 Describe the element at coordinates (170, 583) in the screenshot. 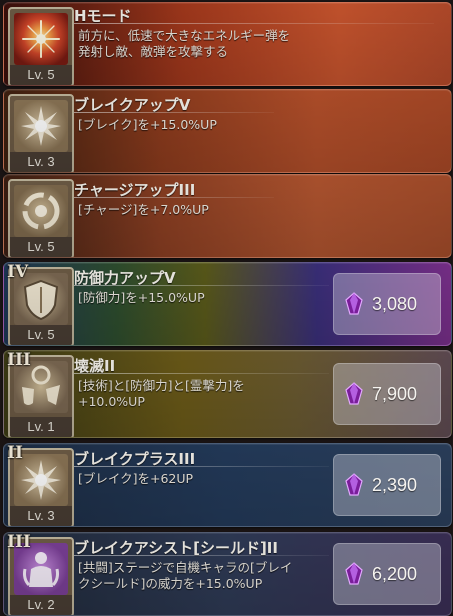

I see `skill-desc-line: クシールド]の威力を+15.0%UP` at that location.